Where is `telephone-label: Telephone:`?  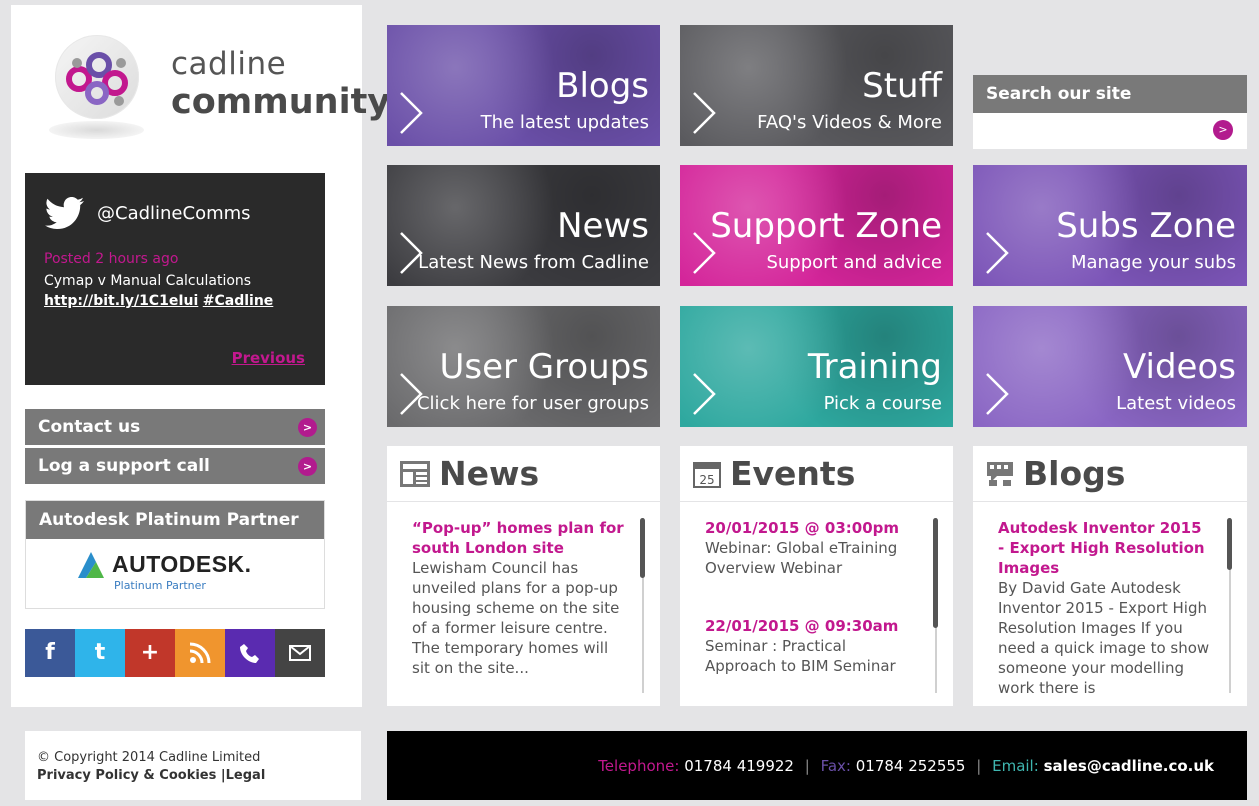
telephone-label: Telephone: is located at coordinates (639, 766).